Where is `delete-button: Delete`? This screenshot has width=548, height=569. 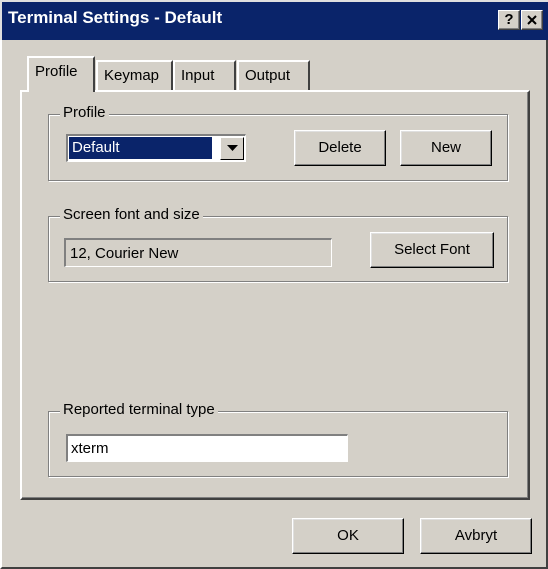
delete-button: Delete is located at coordinates (340, 148).